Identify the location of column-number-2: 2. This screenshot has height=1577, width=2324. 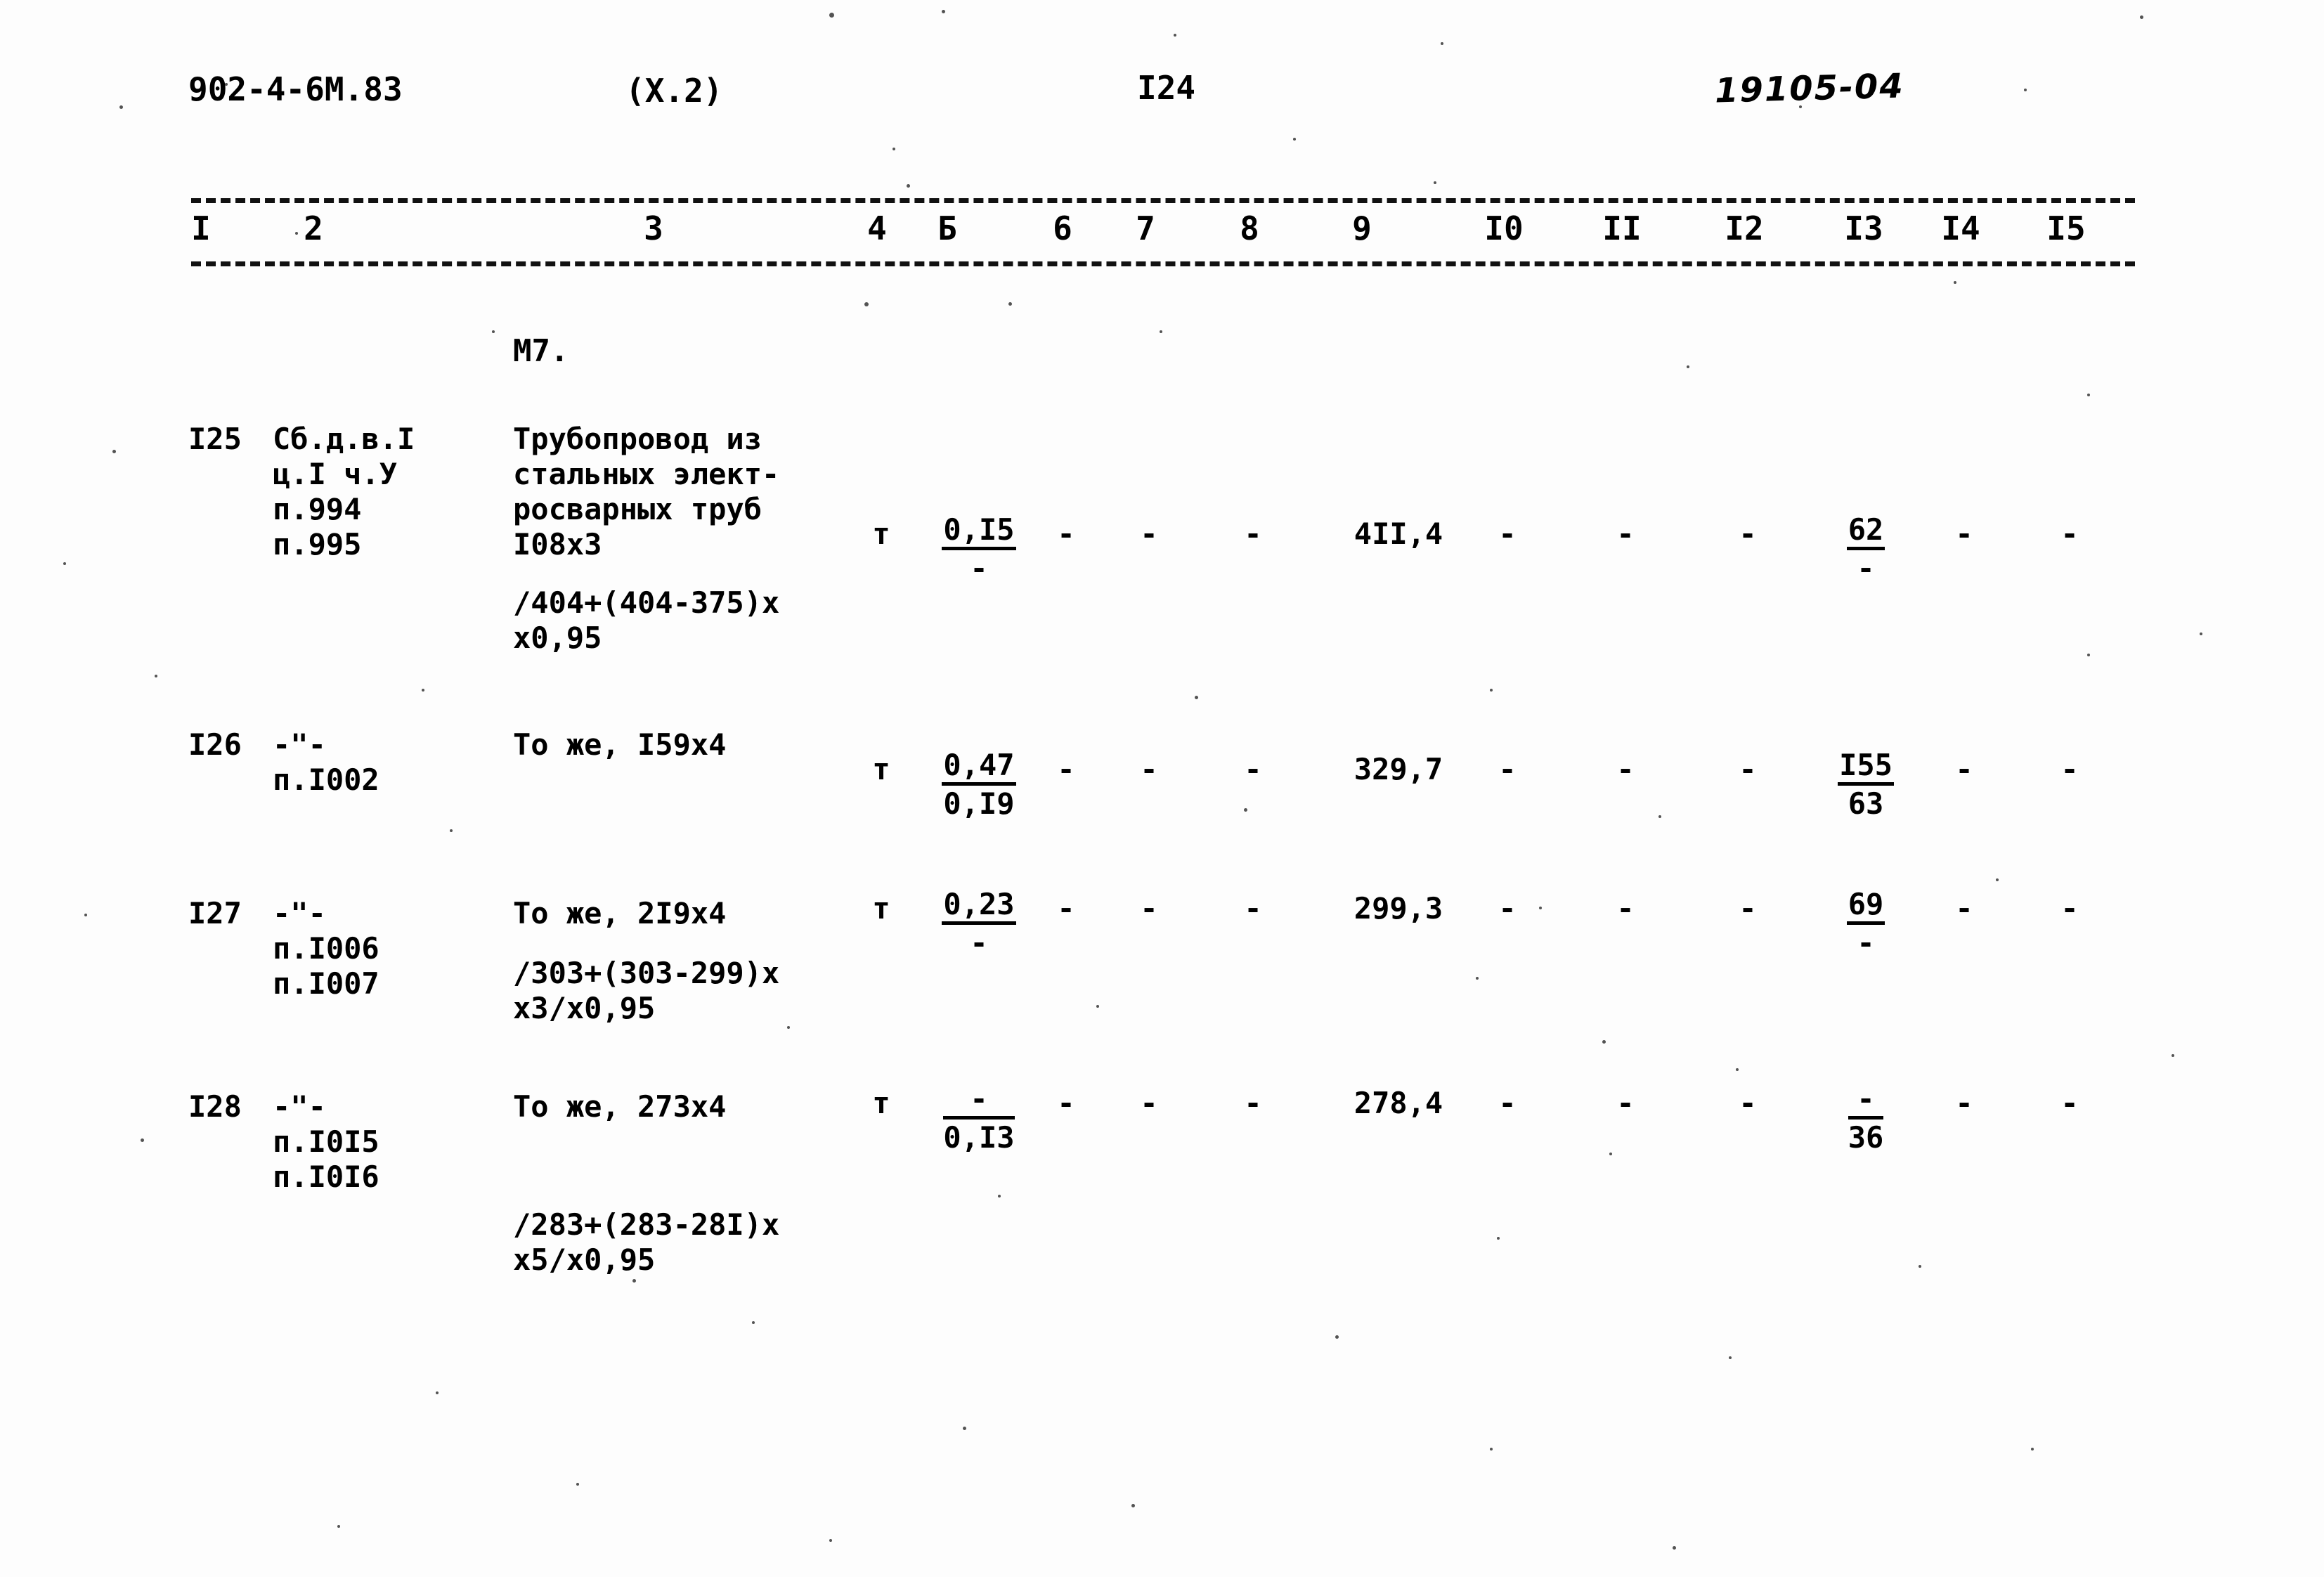
(313, 228).